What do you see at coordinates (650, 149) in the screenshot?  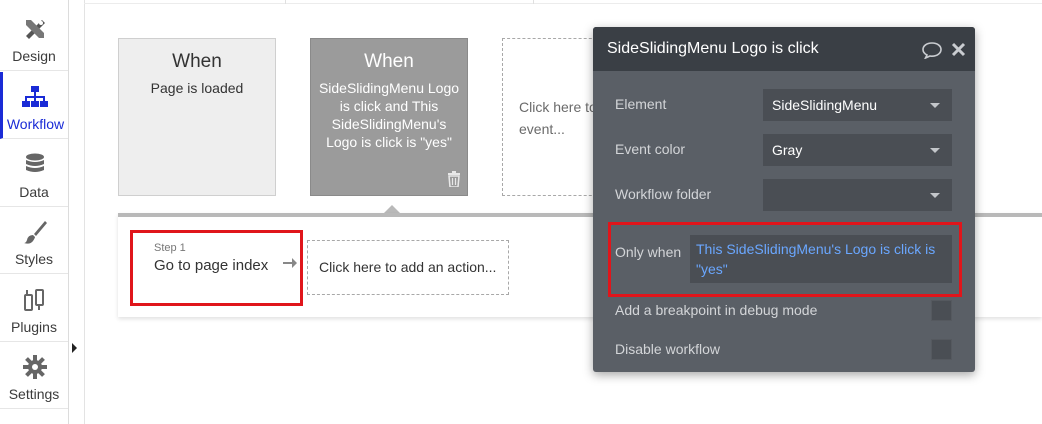 I see `event-color-label: Event color` at bounding box center [650, 149].